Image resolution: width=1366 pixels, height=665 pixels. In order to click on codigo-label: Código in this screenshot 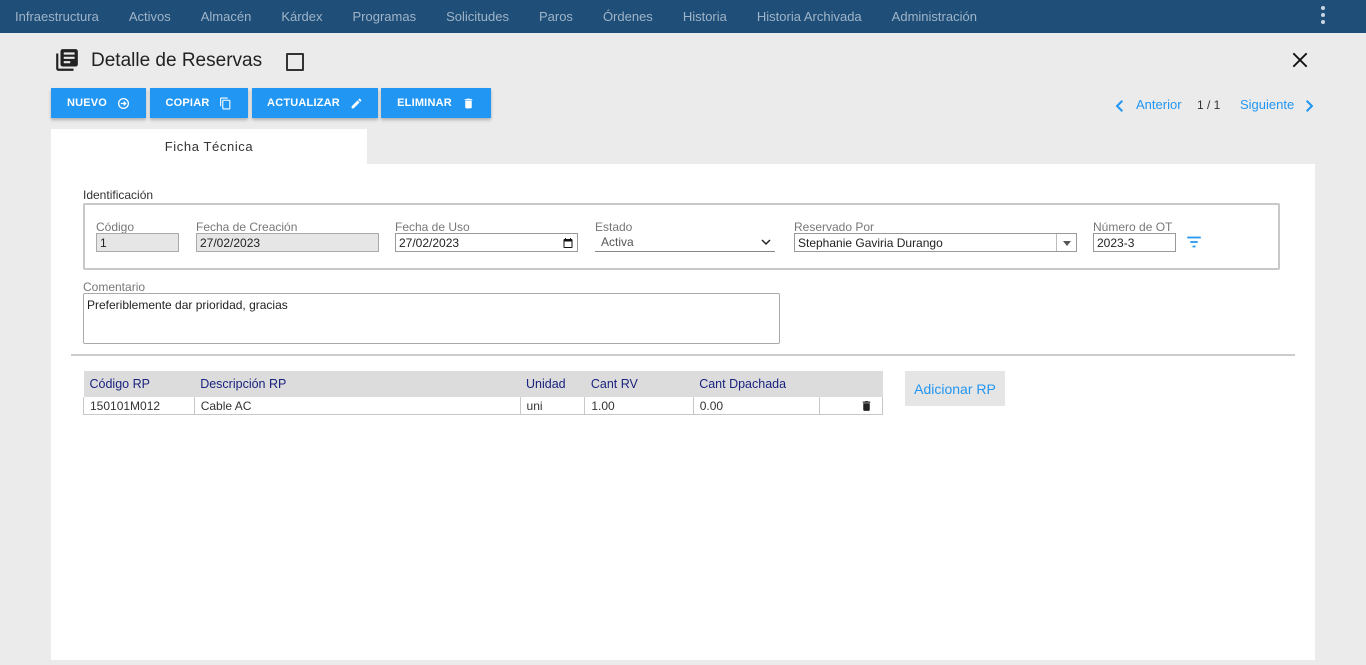, I will do `click(115, 227)`.